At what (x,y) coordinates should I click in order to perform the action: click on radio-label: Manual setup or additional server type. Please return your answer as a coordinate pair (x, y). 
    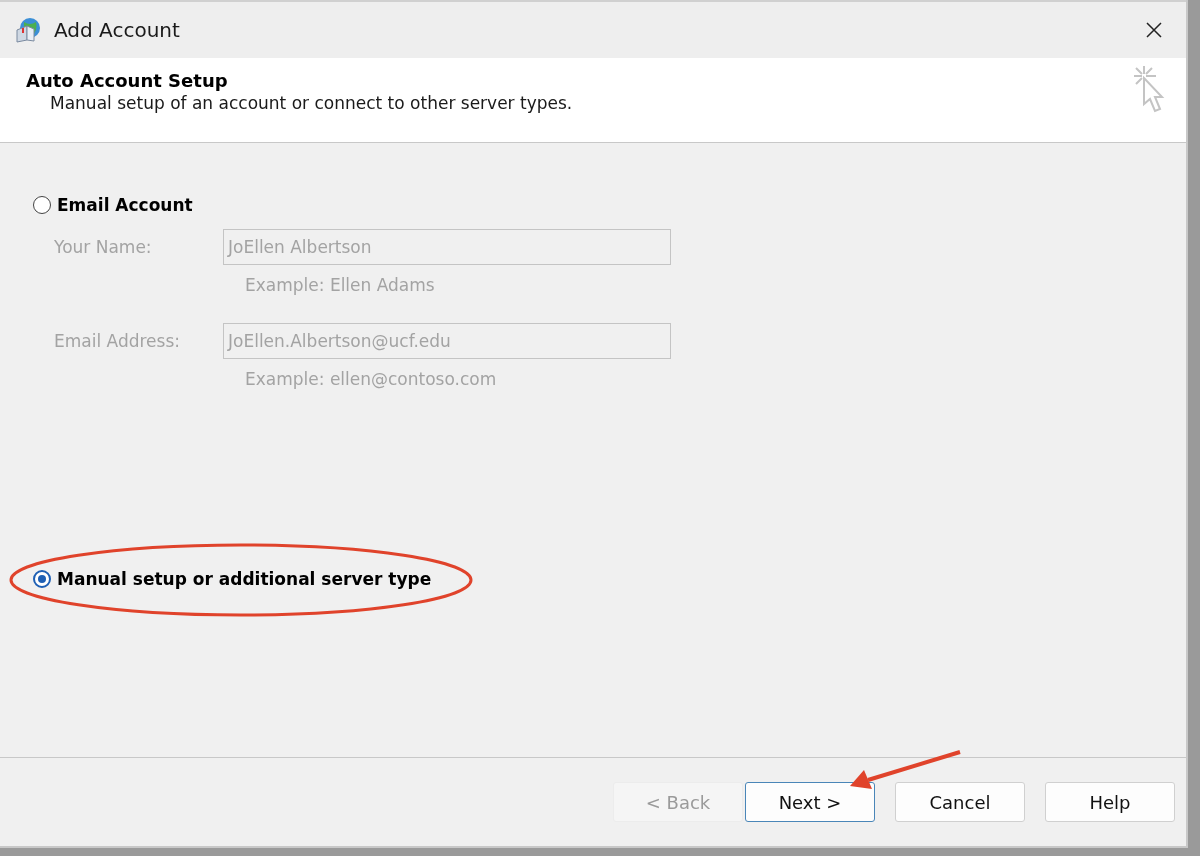
    Looking at the image, I should click on (244, 579).